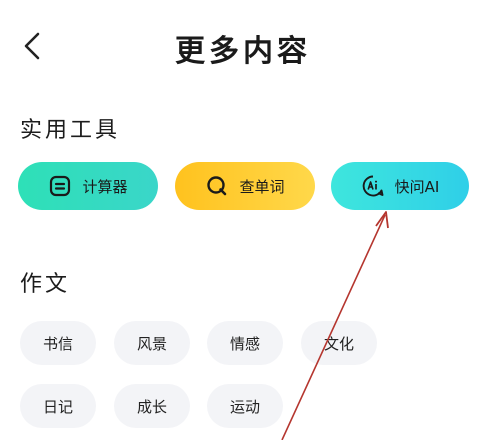  What do you see at coordinates (339, 343) in the screenshot?
I see `essay-chip-culture: 文化` at bounding box center [339, 343].